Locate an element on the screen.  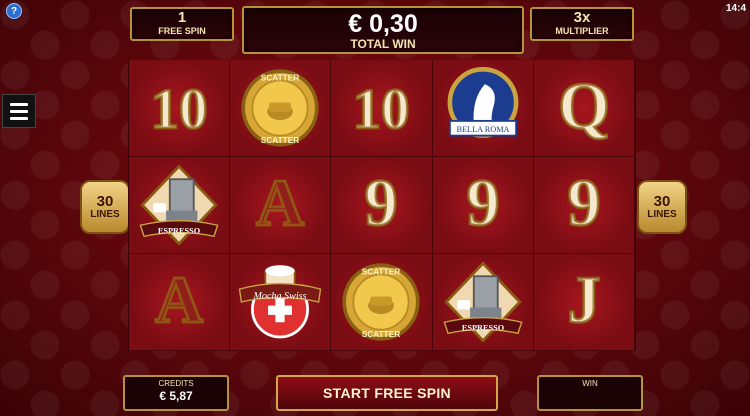
reel-cell: Q Q is located at coordinates (584, 108).